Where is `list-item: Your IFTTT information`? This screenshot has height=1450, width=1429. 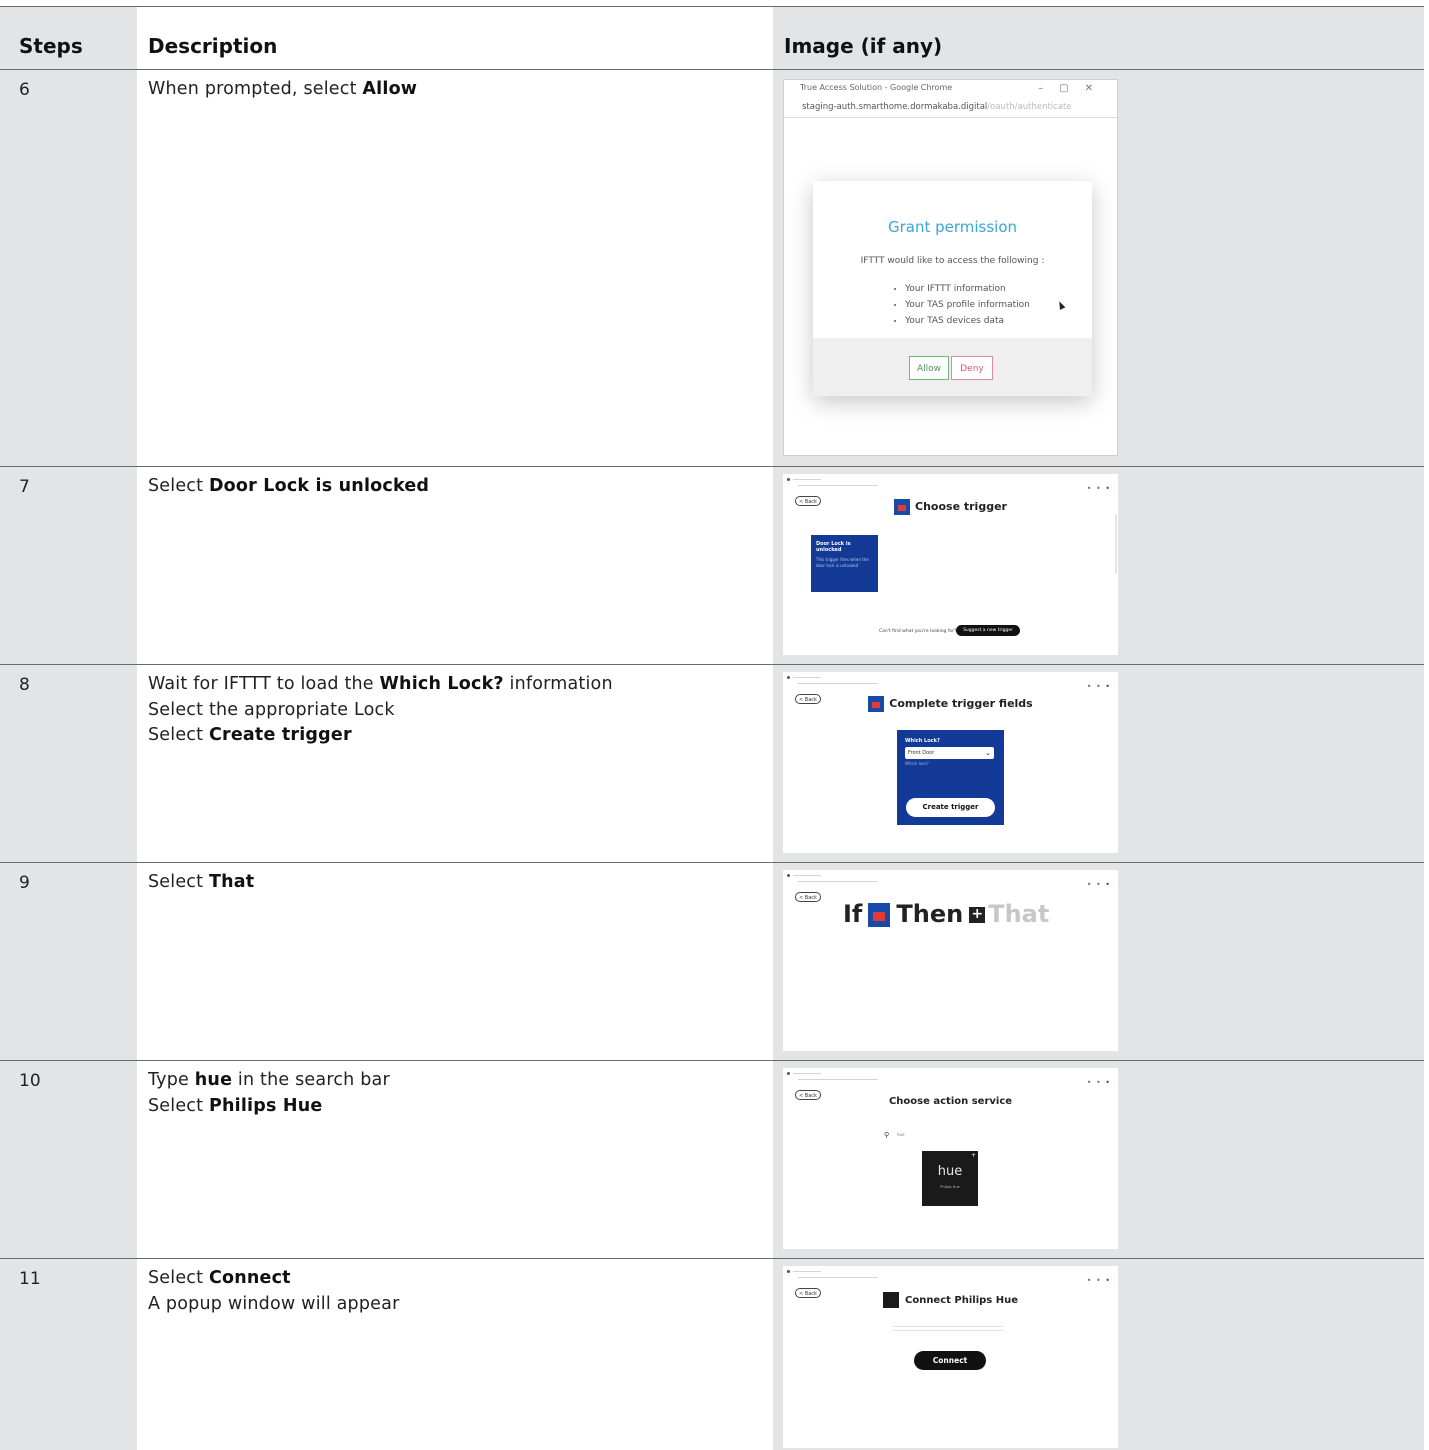
list-item: Your IFTTT information is located at coordinates (967, 289).